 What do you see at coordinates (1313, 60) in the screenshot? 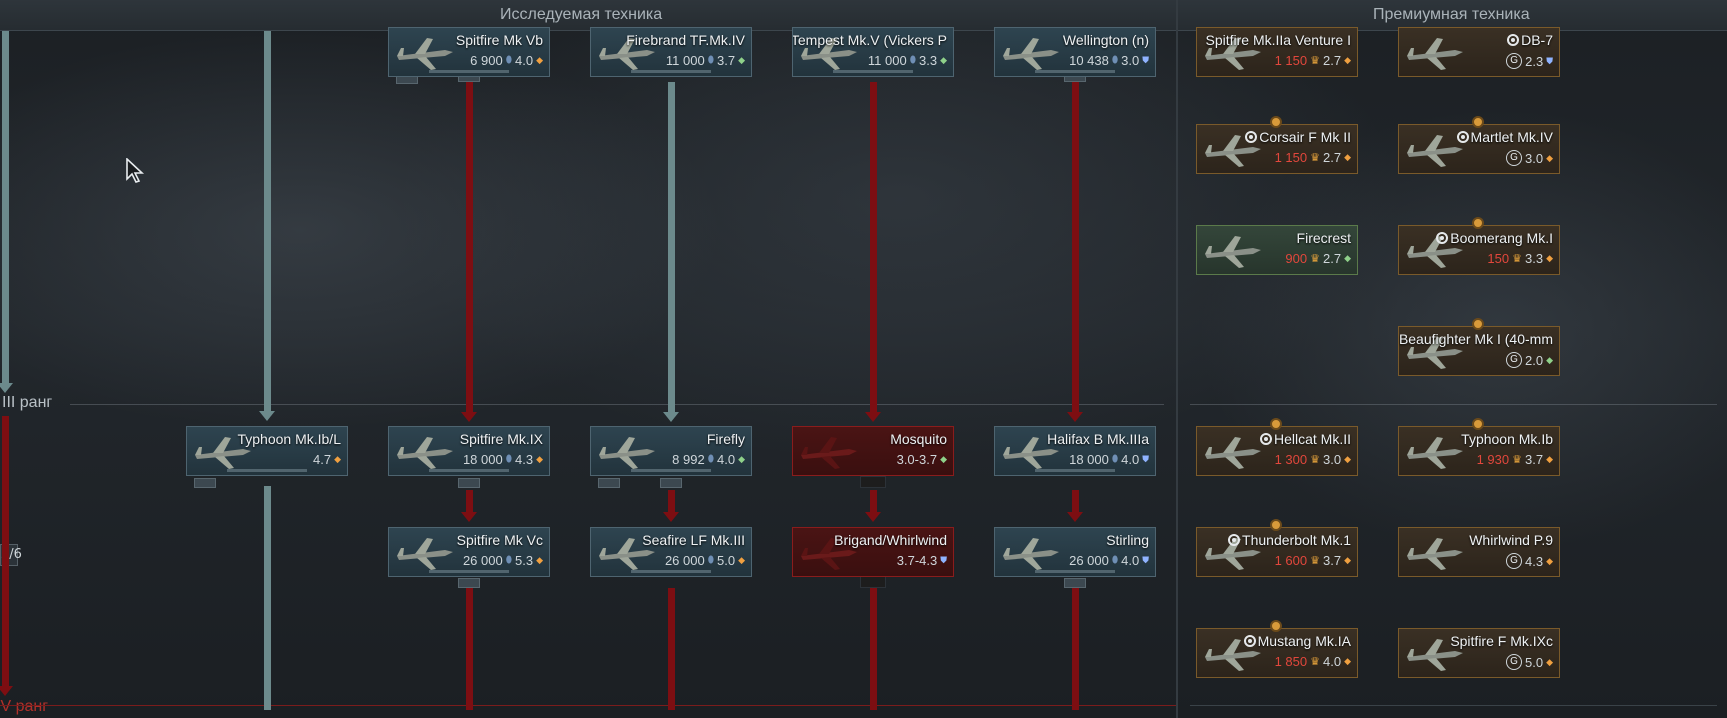
I see `vehicle-stats: 1 150 ♛ 2.7 ◆` at bounding box center [1313, 60].